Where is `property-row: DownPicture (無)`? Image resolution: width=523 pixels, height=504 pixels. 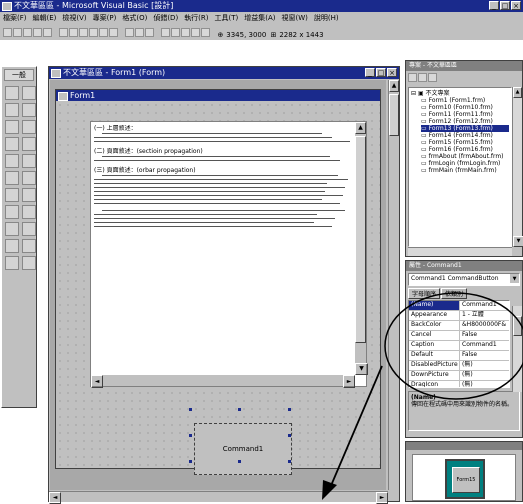 property-row: DownPicture (無) is located at coordinates (459, 376).